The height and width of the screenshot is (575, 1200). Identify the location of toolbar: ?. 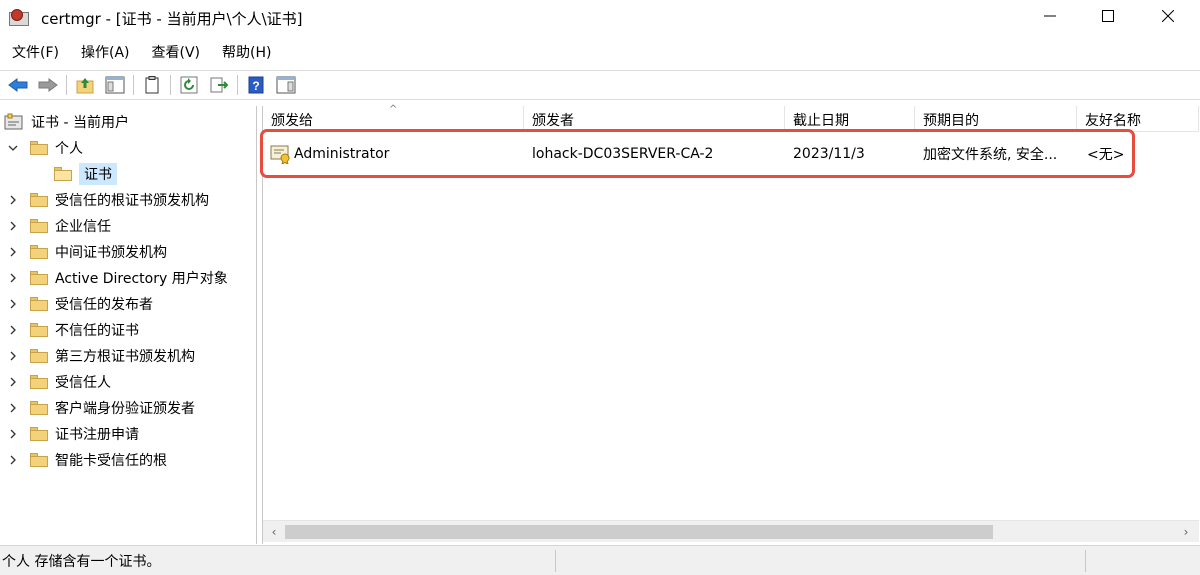
(600, 85).